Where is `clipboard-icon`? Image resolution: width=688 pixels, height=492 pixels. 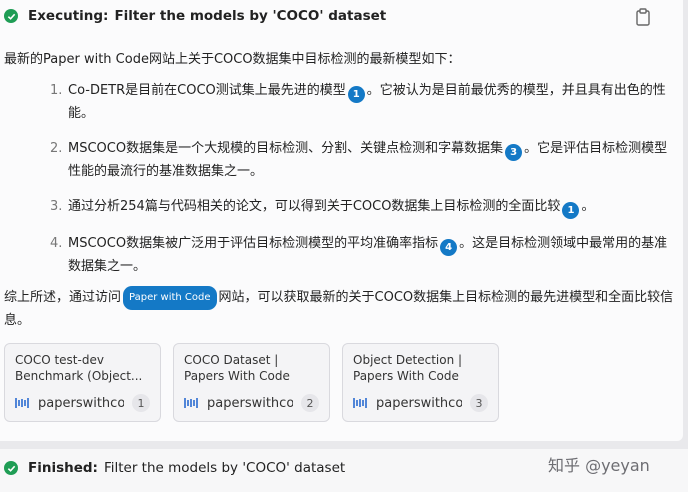 clipboard-icon is located at coordinates (643, 17).